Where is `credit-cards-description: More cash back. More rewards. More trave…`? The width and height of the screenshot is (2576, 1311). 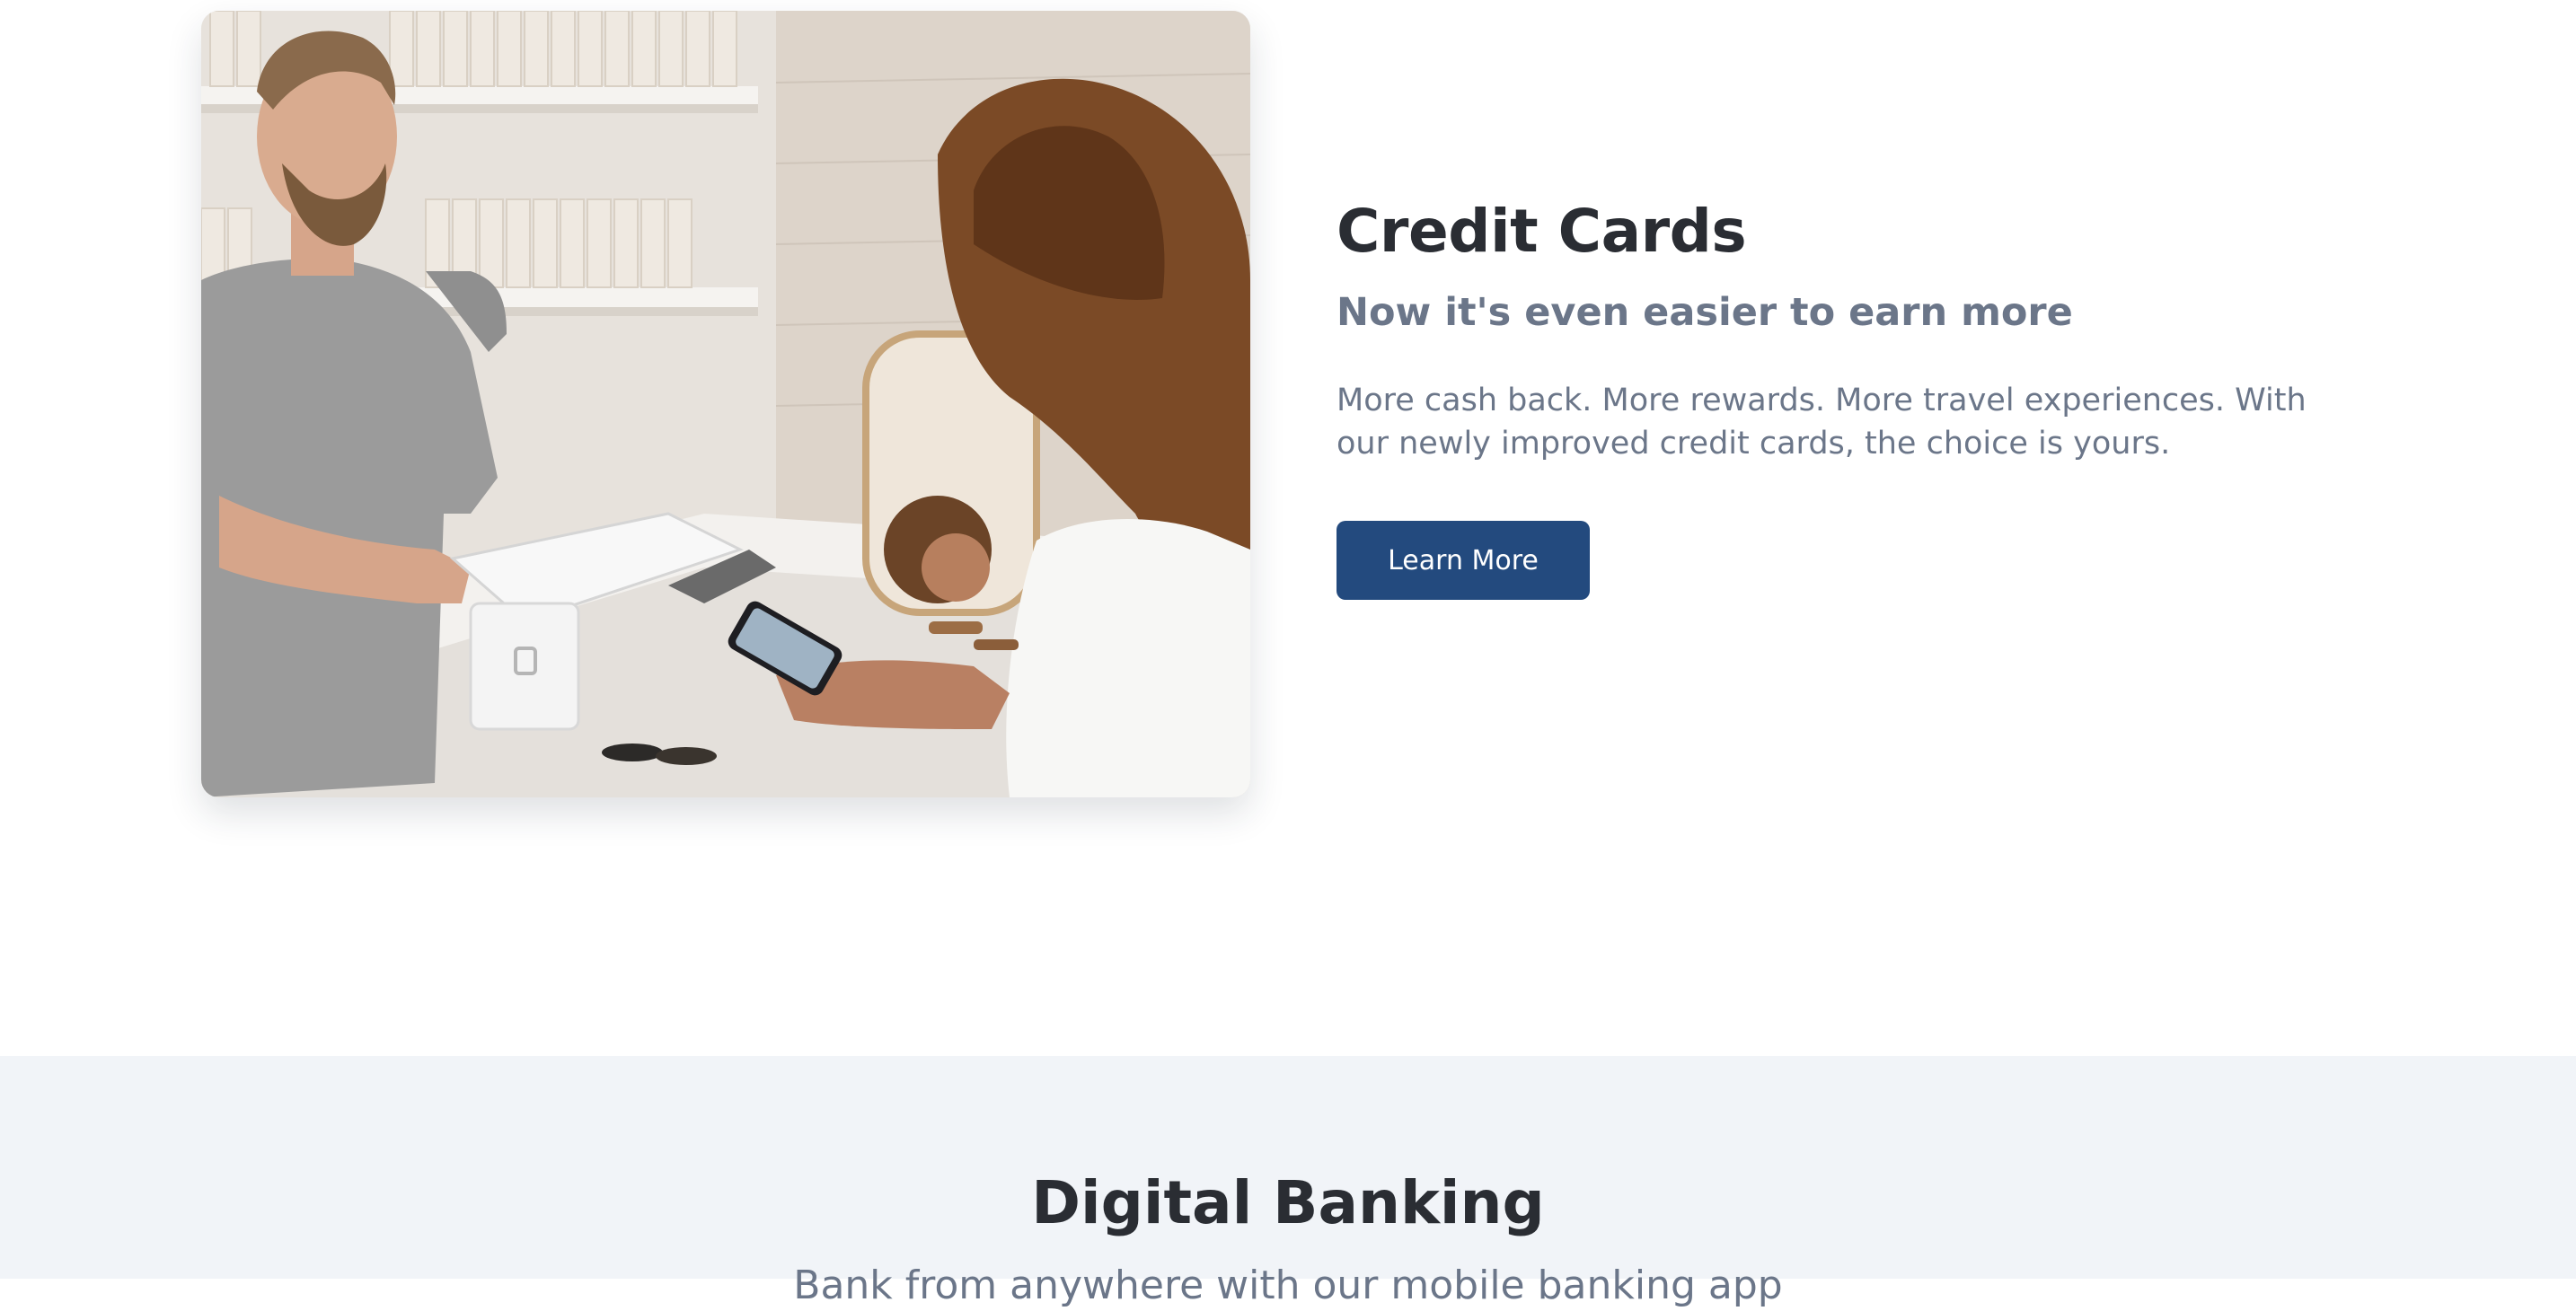
credit-cards-description: More cash back. More rewards. More trave… is located at coordinates (1822, 422).